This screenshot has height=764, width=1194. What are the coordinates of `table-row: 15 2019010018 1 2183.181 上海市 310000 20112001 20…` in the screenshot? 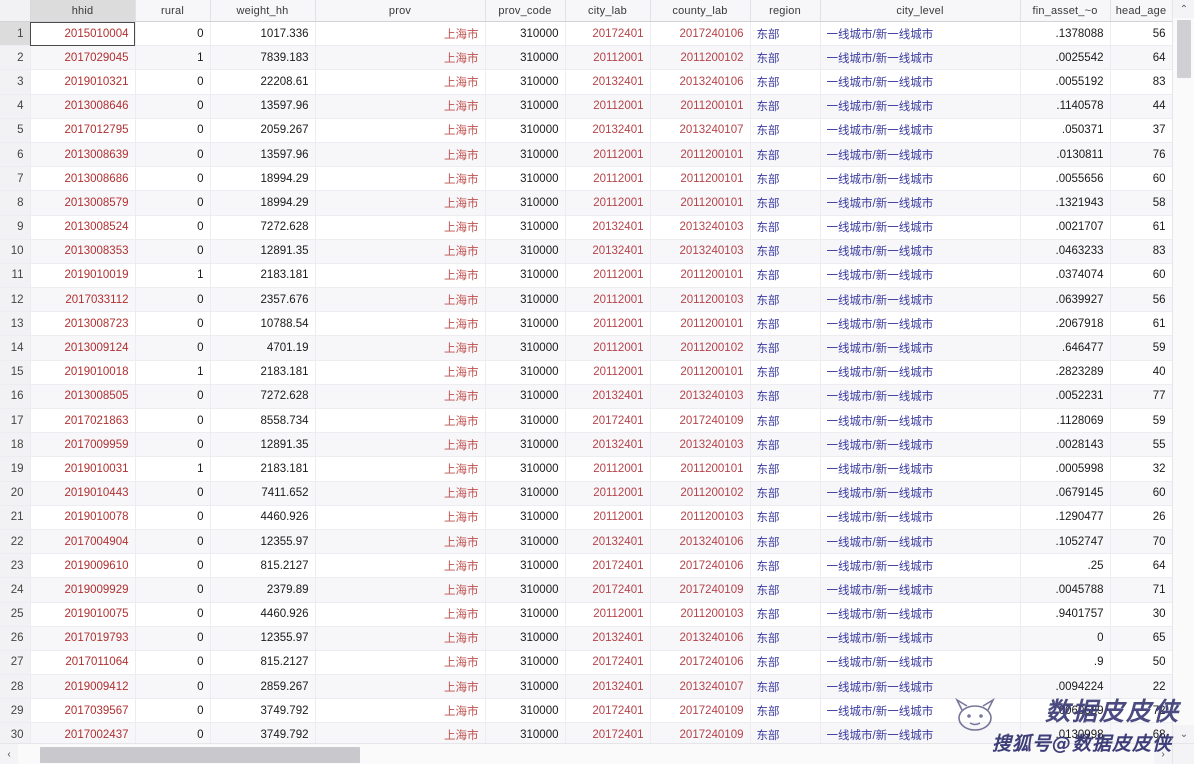 It's located at (586, 372).